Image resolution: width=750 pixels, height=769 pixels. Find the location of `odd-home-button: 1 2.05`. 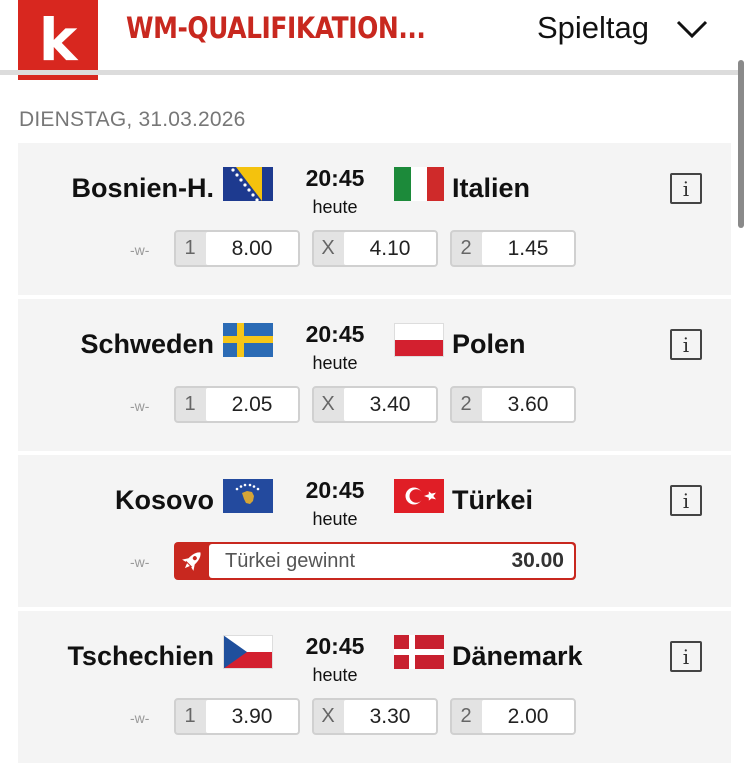

odd-home-button: 1 2.05 is located at coordinates (237, 404).